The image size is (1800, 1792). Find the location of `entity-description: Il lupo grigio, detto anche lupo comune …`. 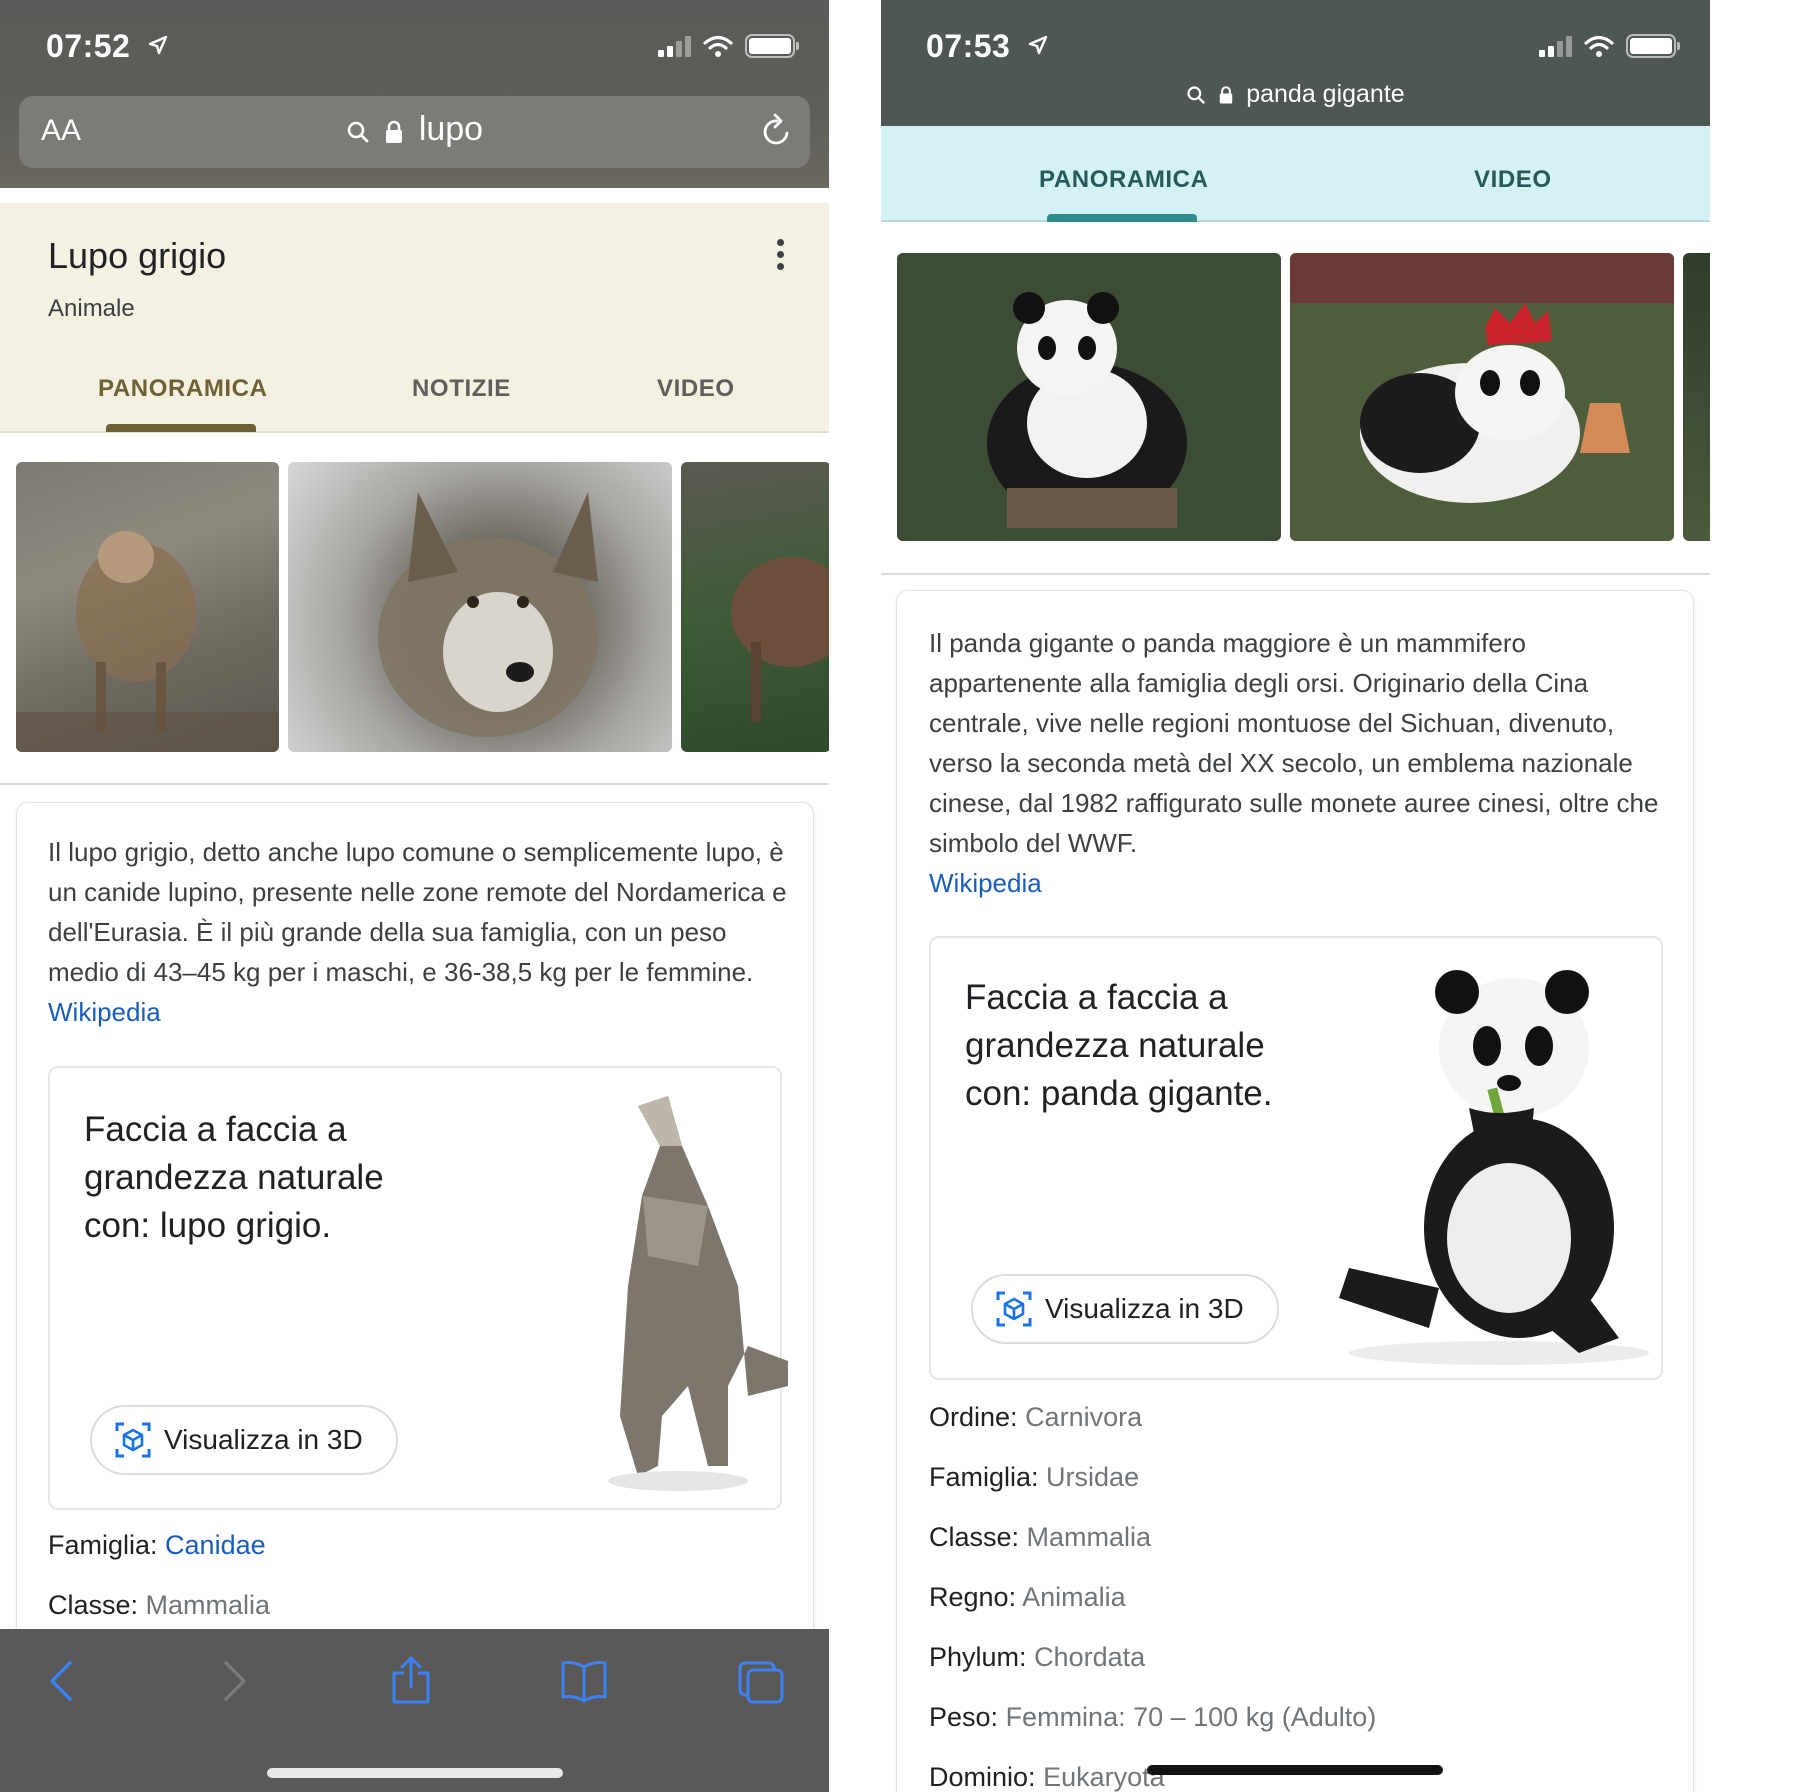

entity-description: Il lupo grigio, detto anche lupo comune … is located at coordinates (417, 932).